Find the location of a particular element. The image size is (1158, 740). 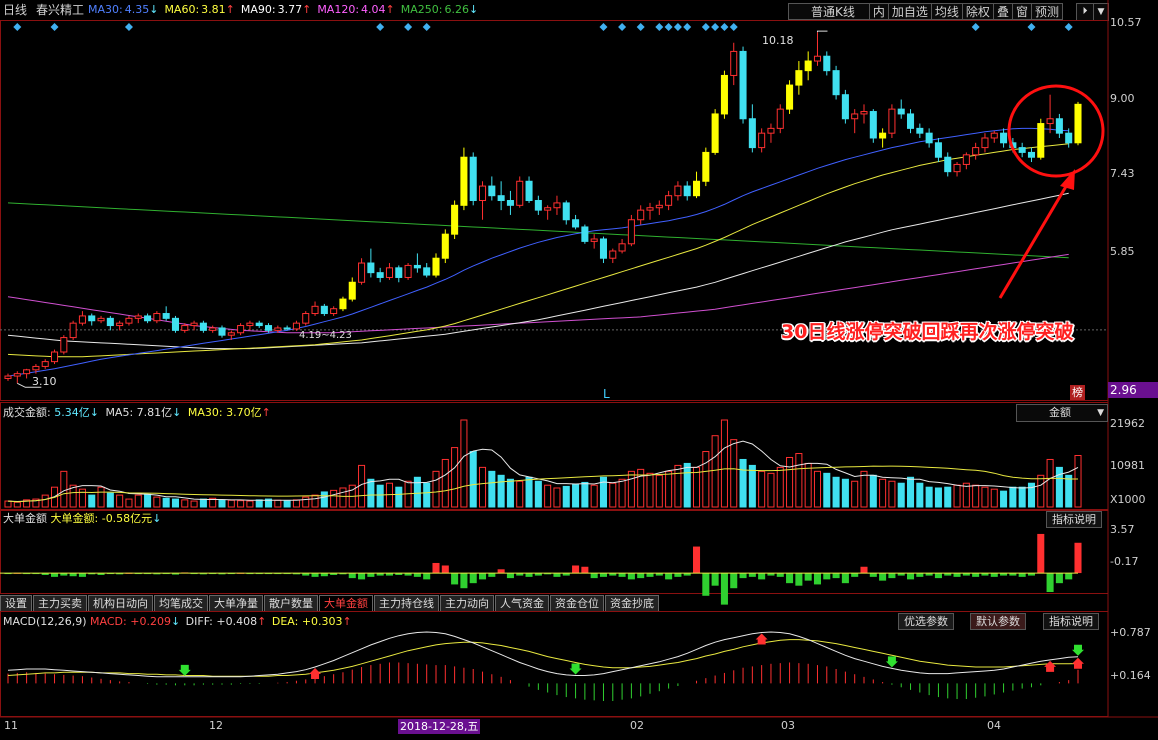

death-cross-arrow-icon is located at coordinates (184, 670).